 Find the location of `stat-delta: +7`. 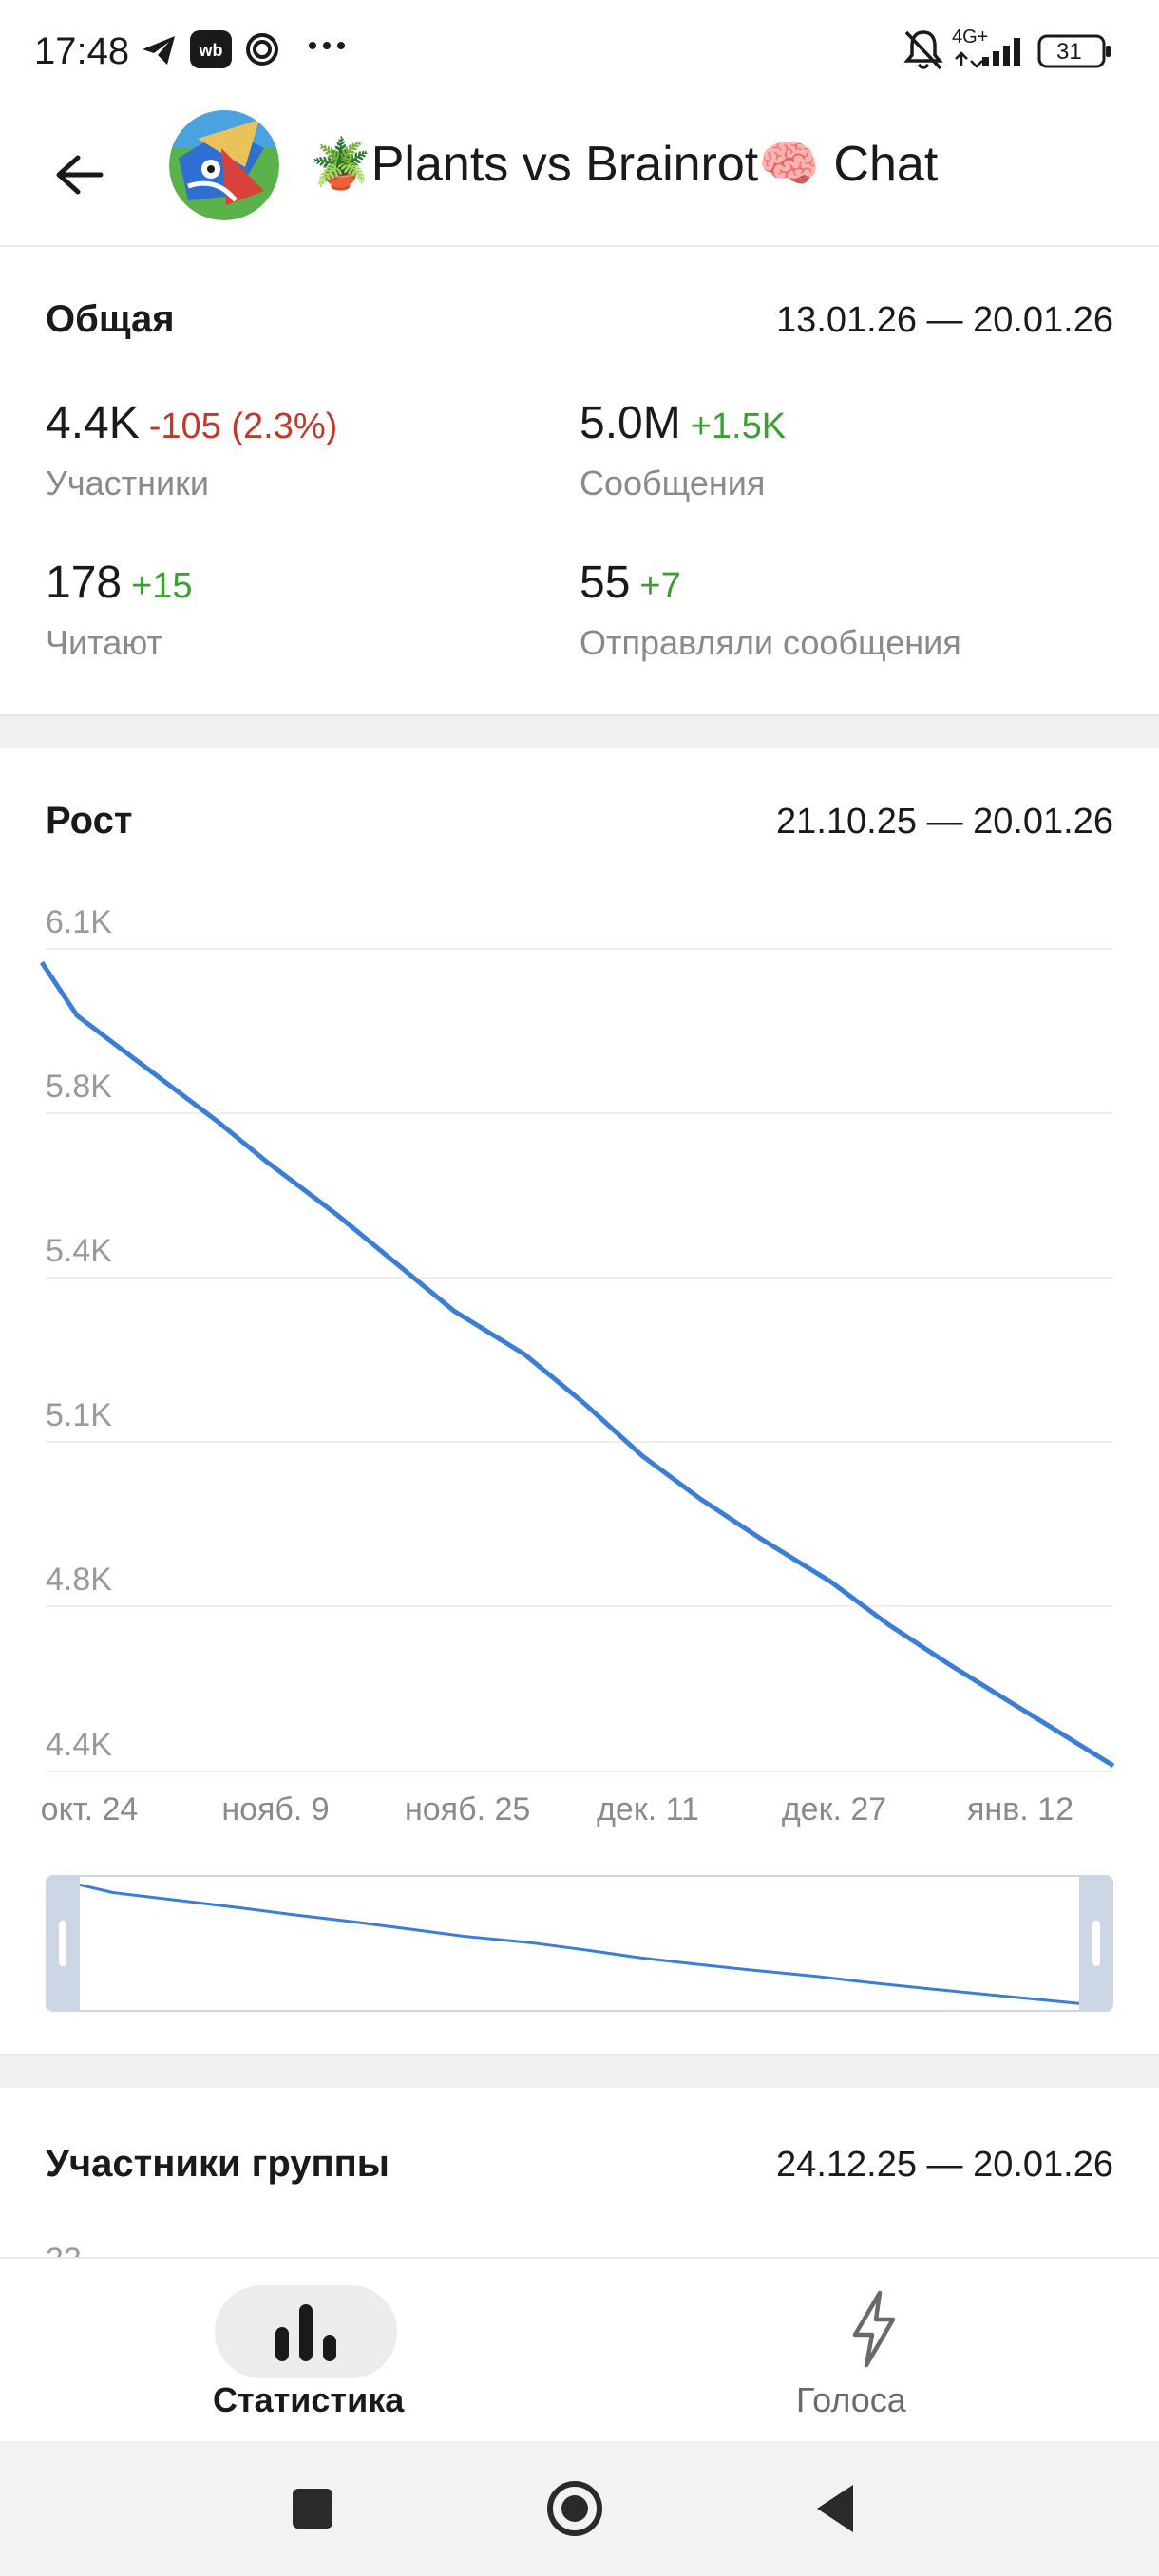

stat-delta: +7 is located at coordinates (660, 586).